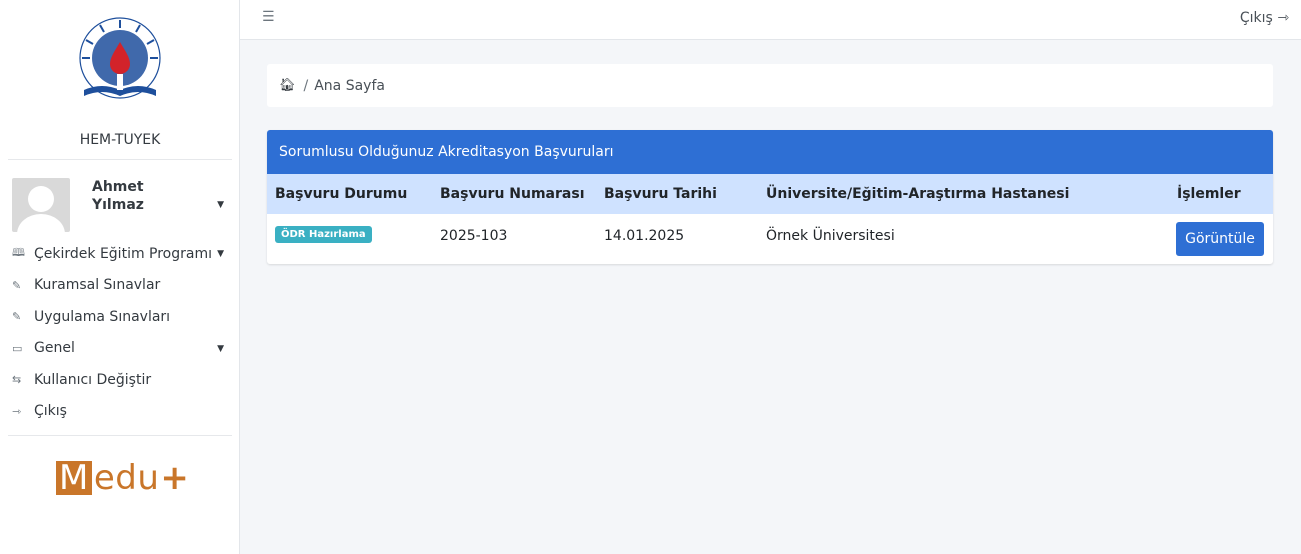  Describe the element at coordinates (268, 17) in the screenshot. I see `hamburger-menu-icon: ☰` at that location.